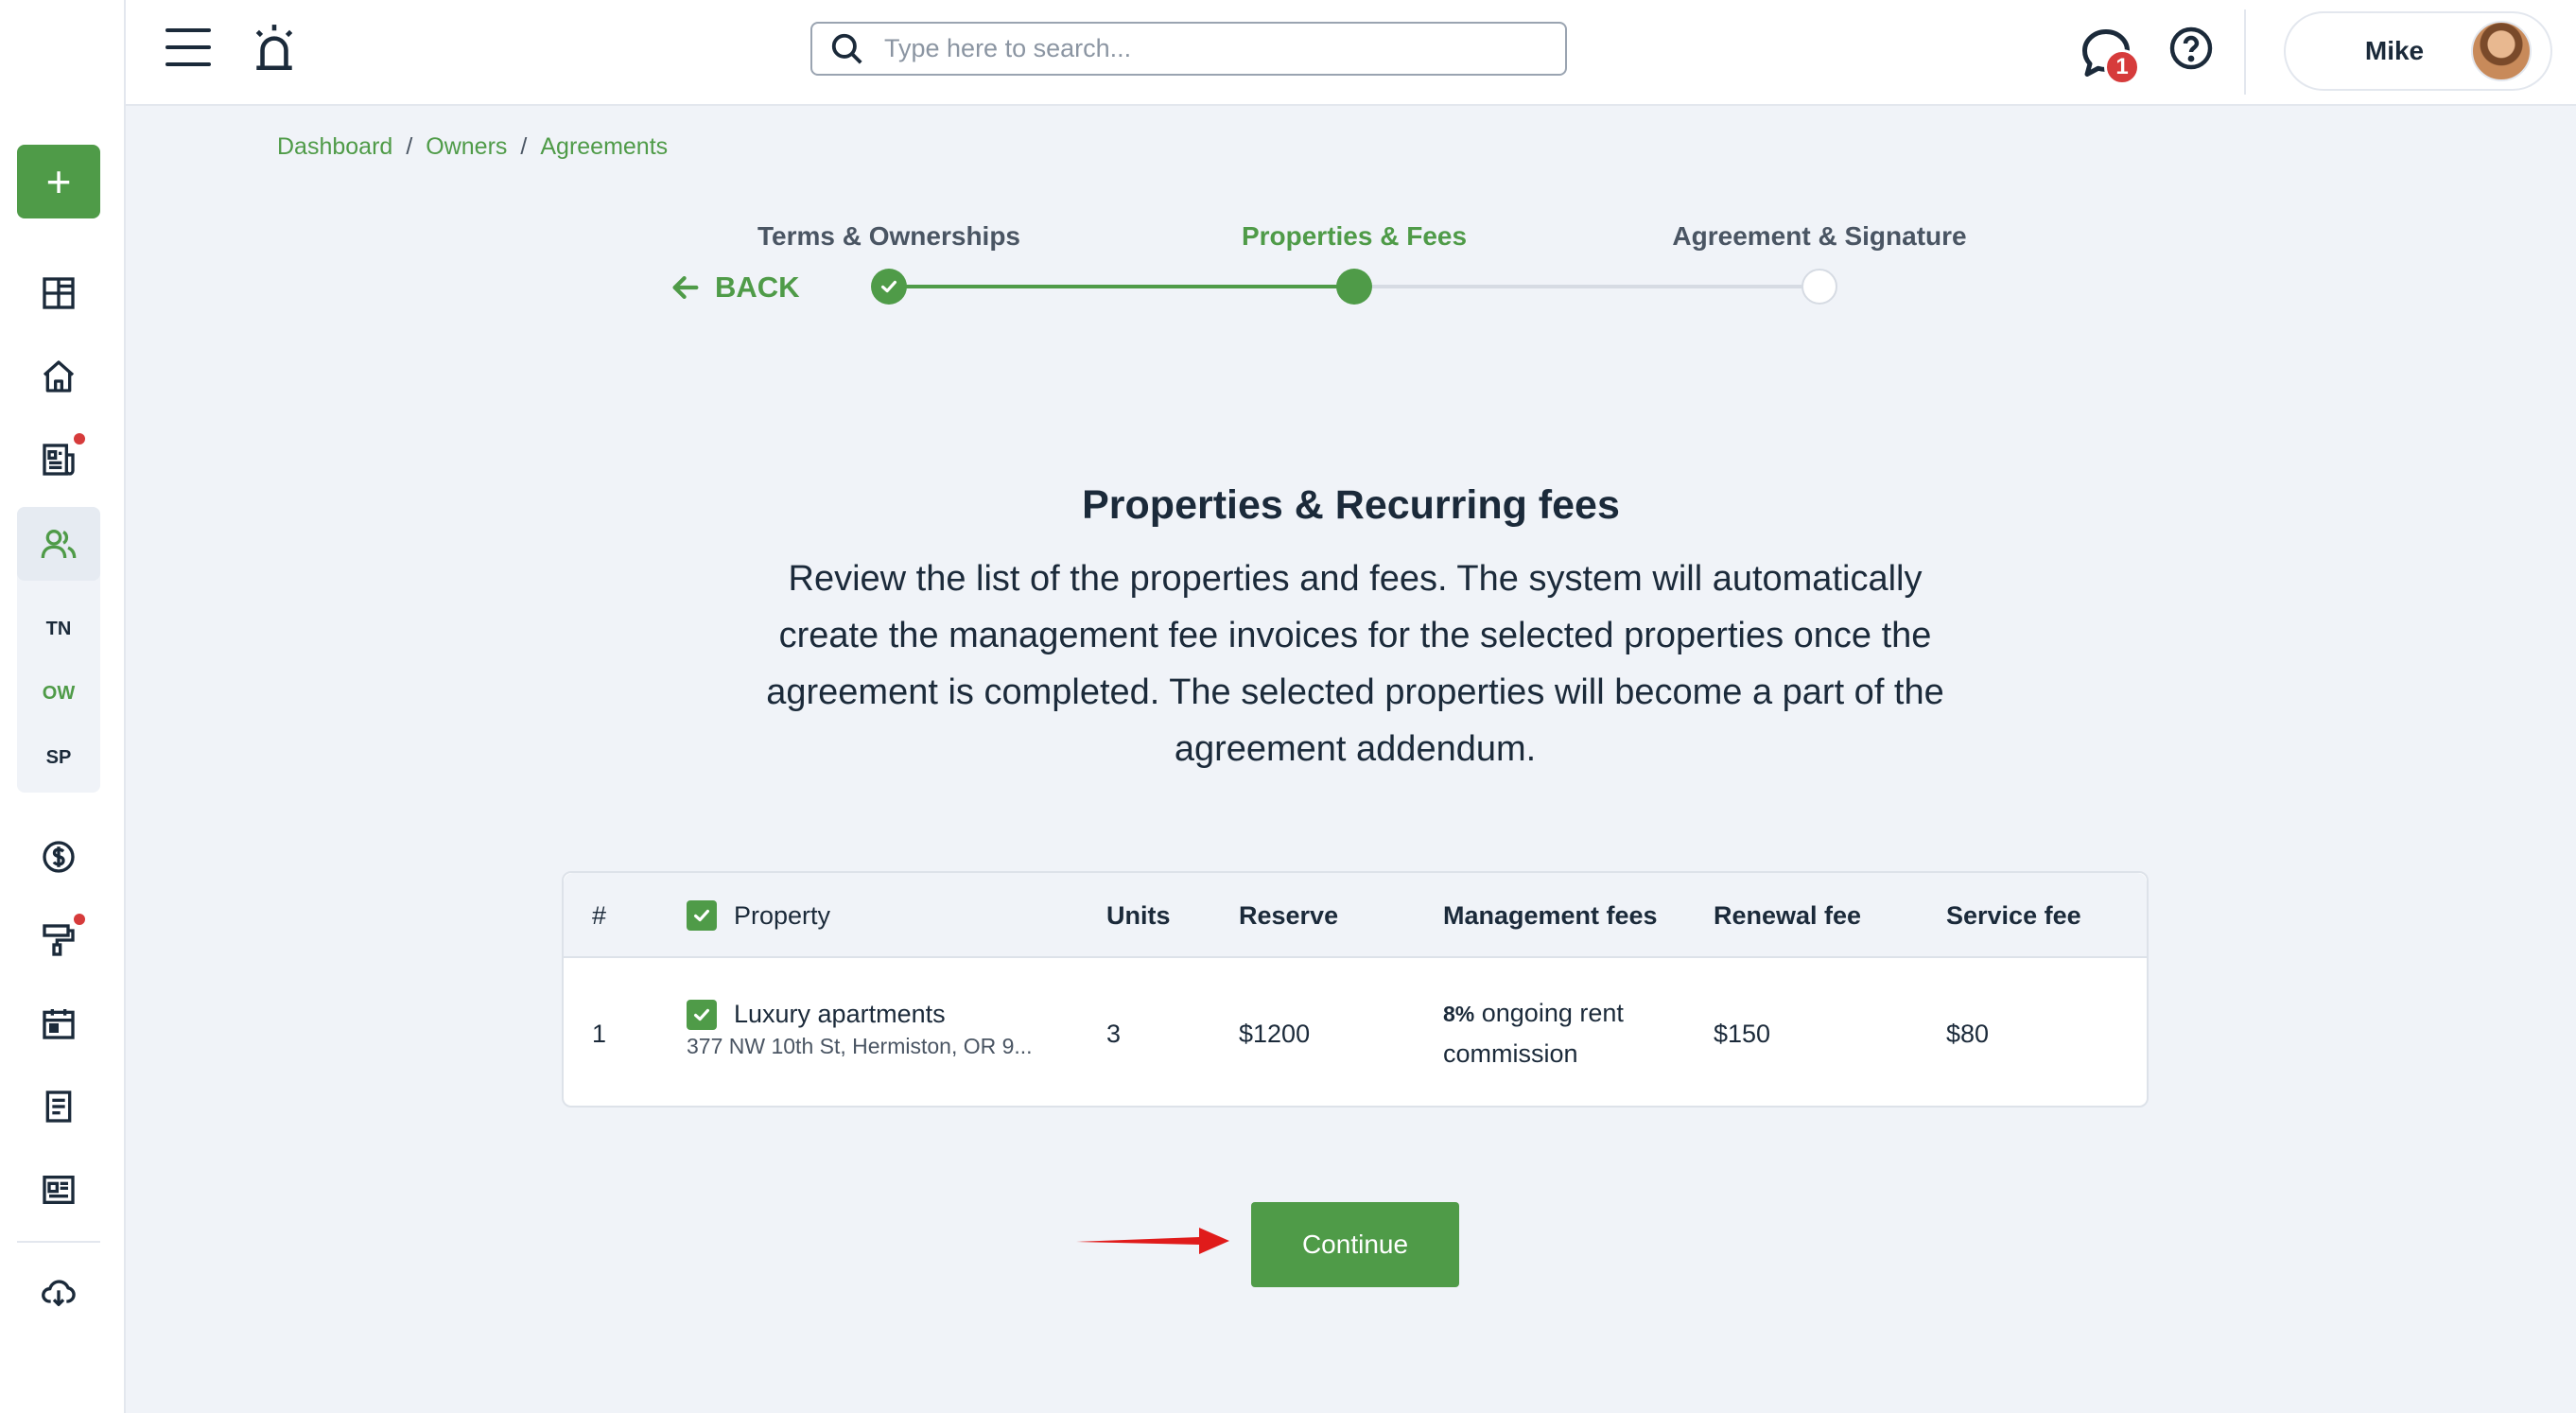 The image size is (2576, 1413). Describe the element at coordinates (1138, 915) in the screenshot. I see `col-units: Units` at that location.